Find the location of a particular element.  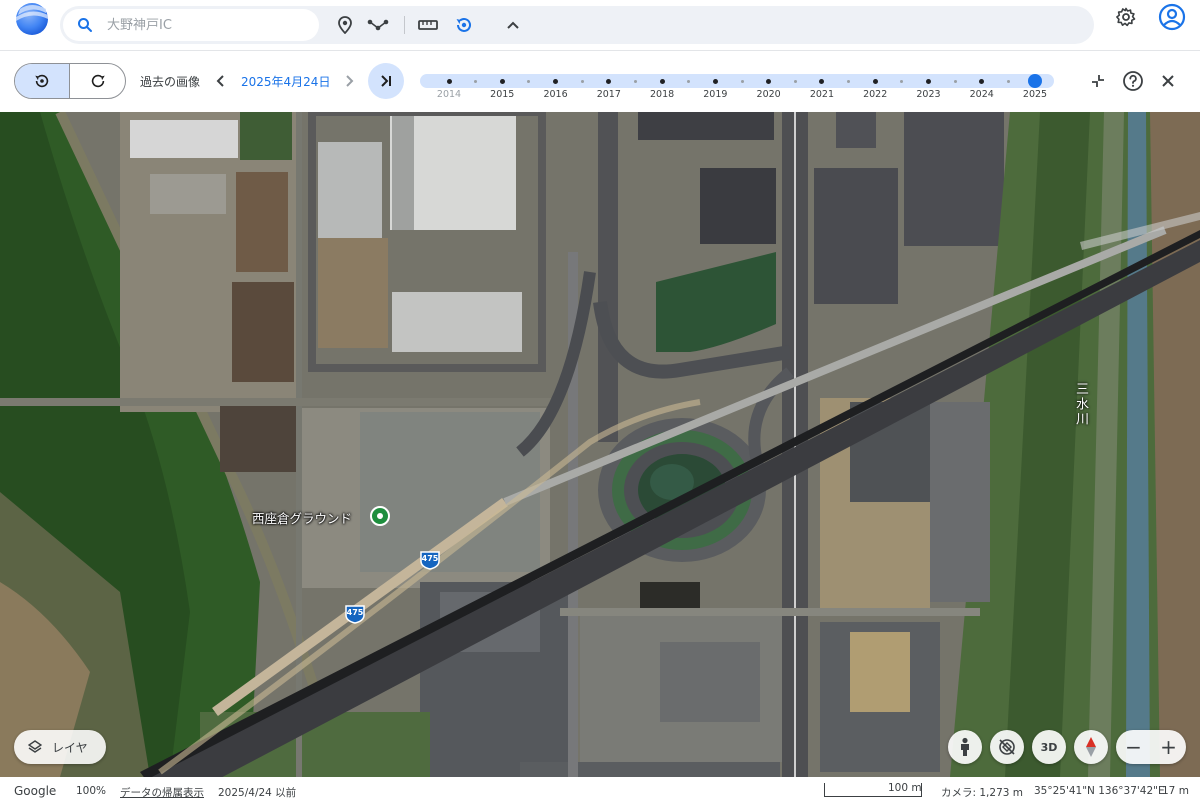

timeline-year-label: 2019 is located at coordinates (715, 94).